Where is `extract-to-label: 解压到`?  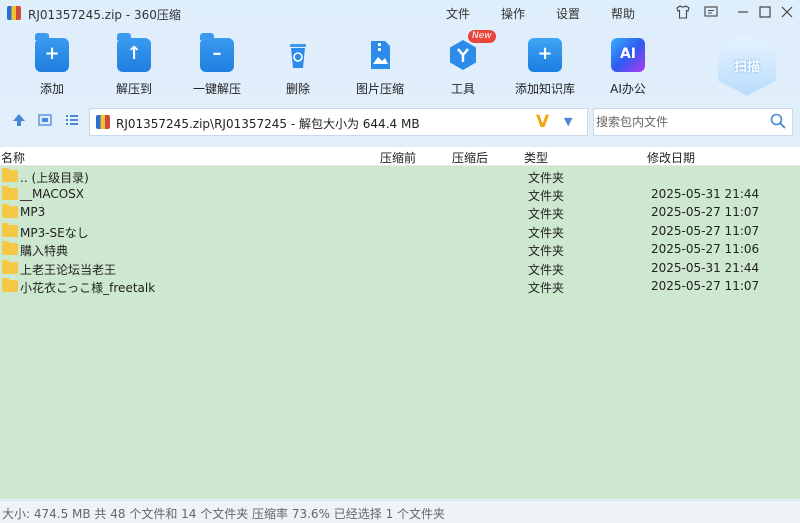 extract-to-label: 解压到 is located at coordinates (133, 89).